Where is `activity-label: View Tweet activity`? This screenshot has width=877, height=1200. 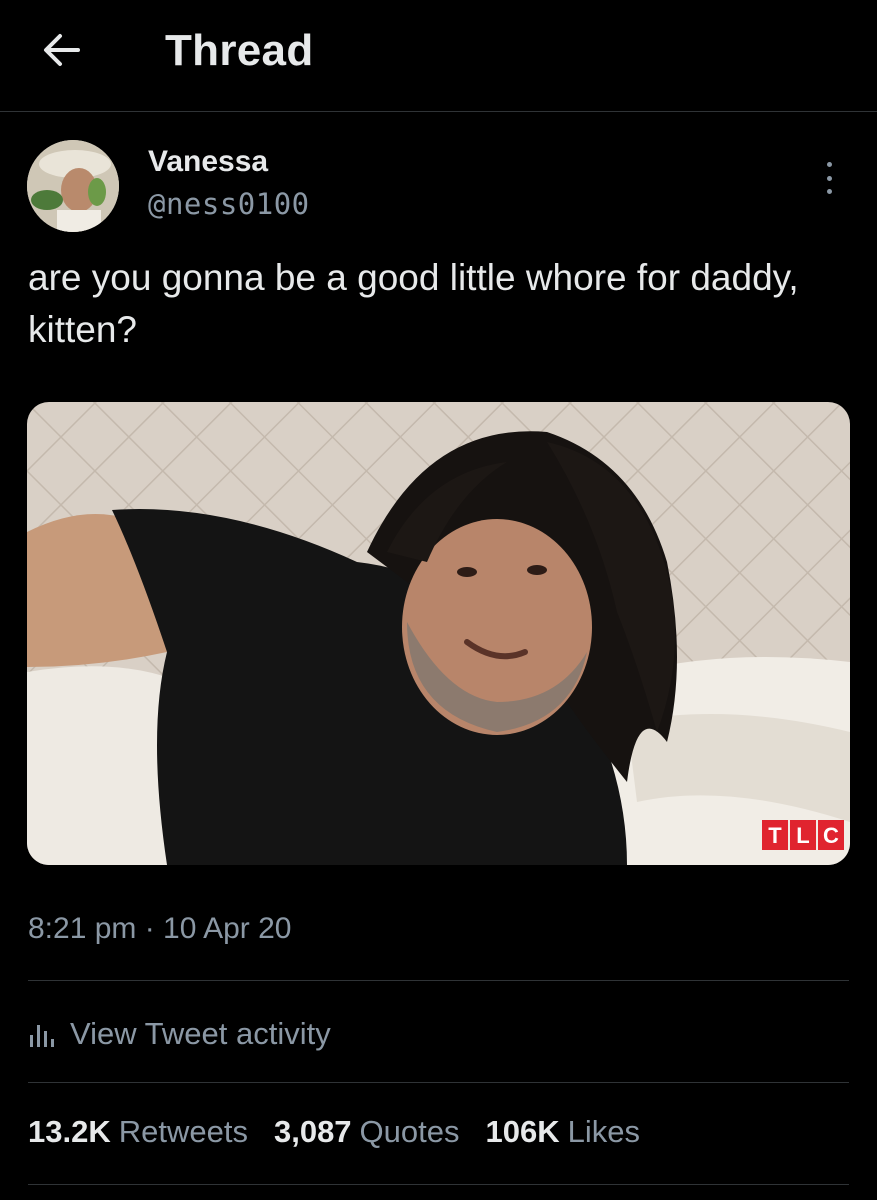
activity-label: View Tweet activity is located at coordinates (200, 1033).